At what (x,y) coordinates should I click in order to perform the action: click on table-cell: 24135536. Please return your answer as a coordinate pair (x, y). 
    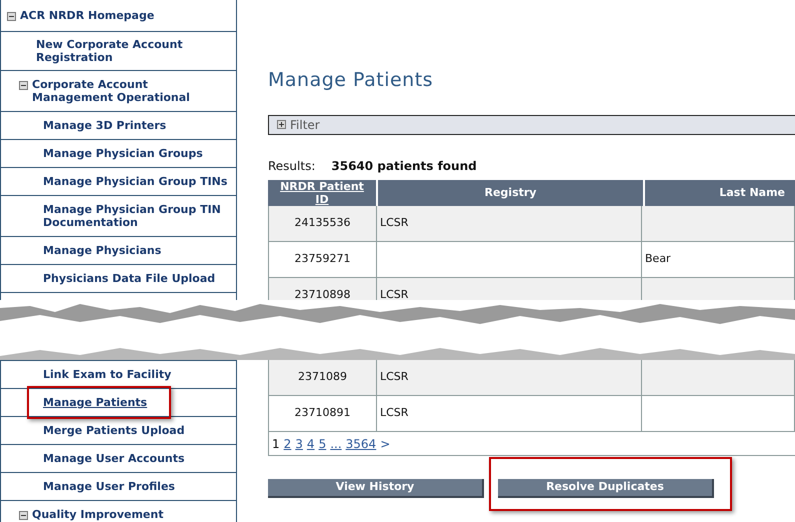
    Looking at the image, I should click on (323, 223).